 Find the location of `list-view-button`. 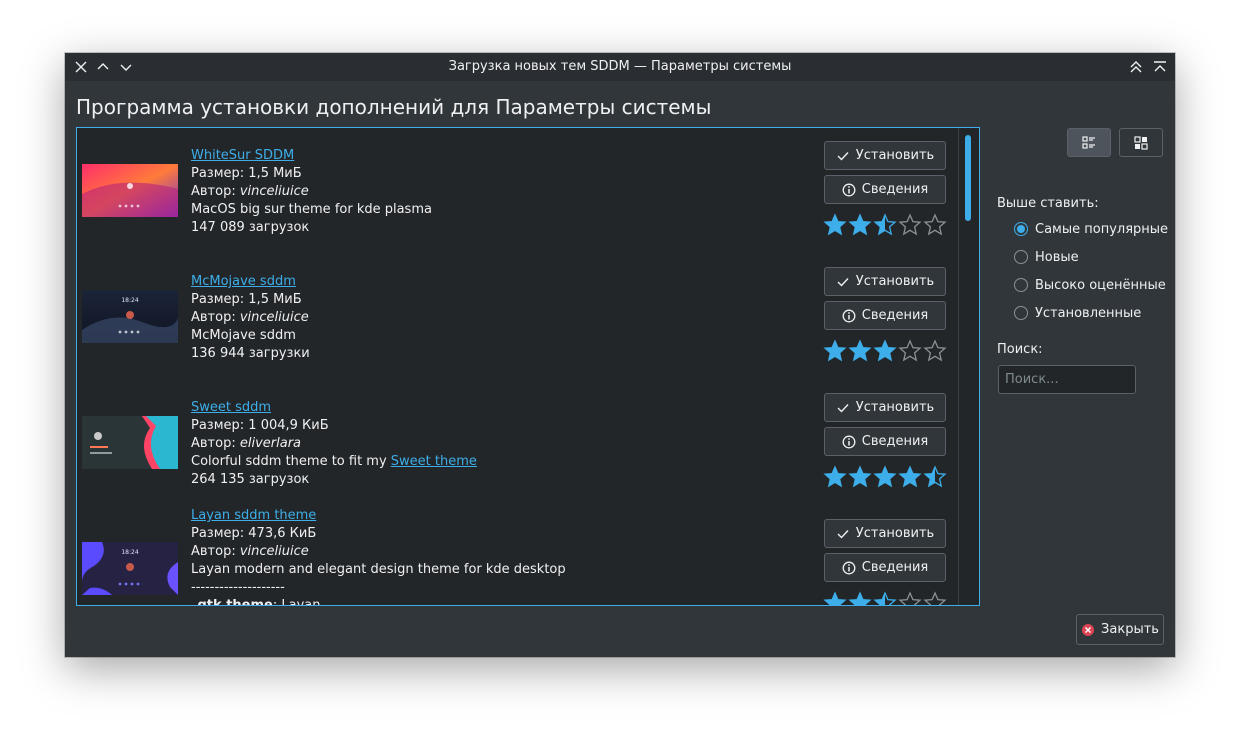

list-view-button is located at coordinates (1089, 142).